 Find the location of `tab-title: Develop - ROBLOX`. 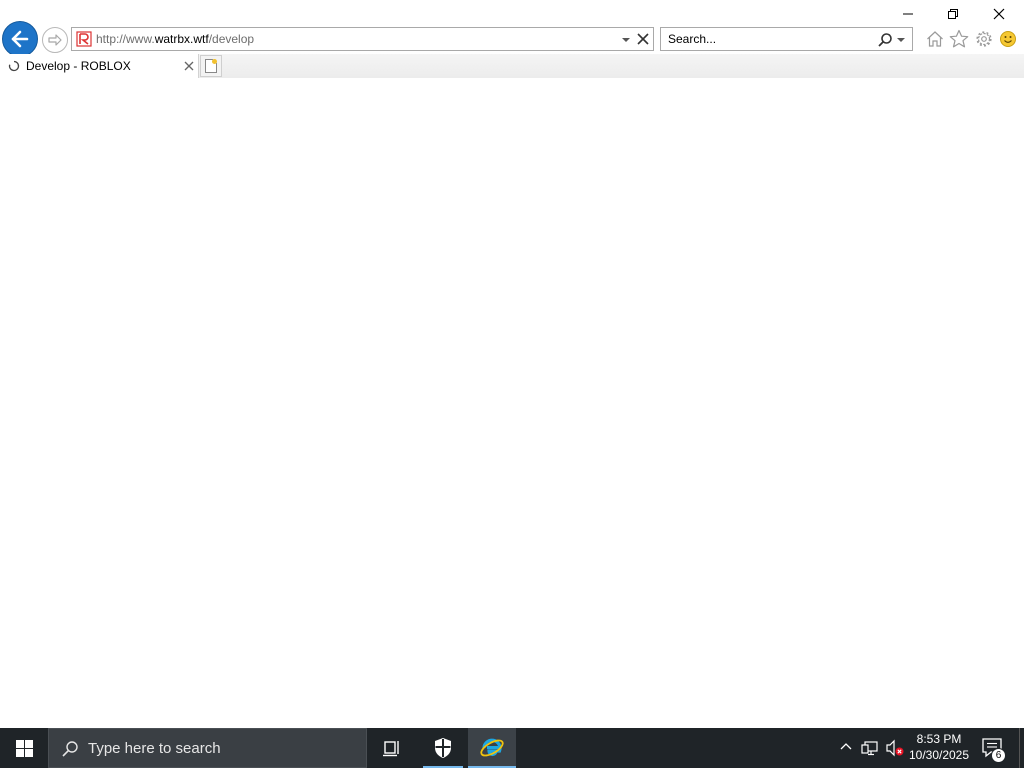

tab-title: Develop - ROBLOX is located at coordinates (78, 66).